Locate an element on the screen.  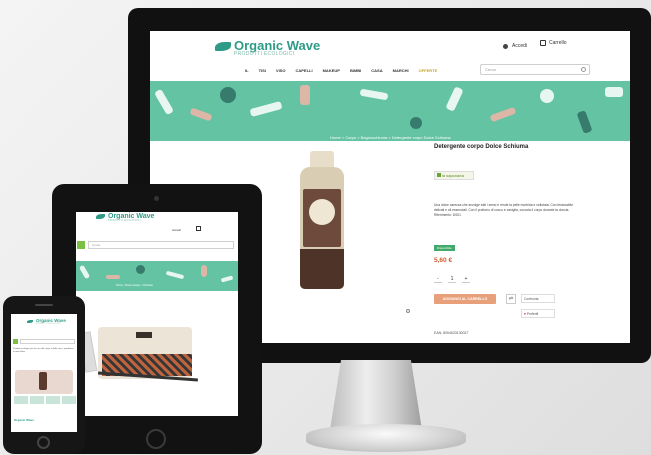
product-reference: Riferimento: DS01 is located at coordinates (447, 214).